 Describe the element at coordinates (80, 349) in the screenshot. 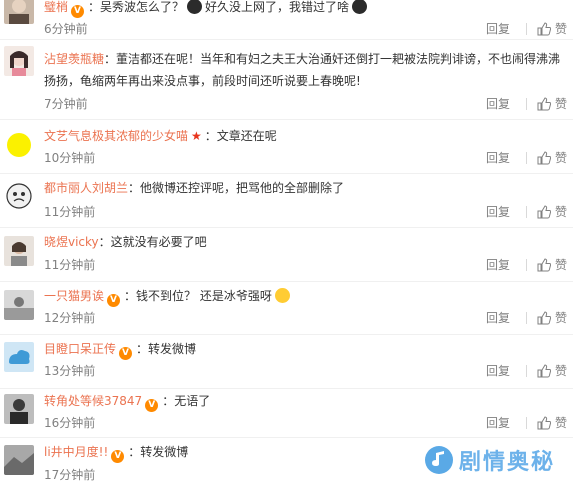

I see `commenter-name: 目瞪口呆正传` at that location.